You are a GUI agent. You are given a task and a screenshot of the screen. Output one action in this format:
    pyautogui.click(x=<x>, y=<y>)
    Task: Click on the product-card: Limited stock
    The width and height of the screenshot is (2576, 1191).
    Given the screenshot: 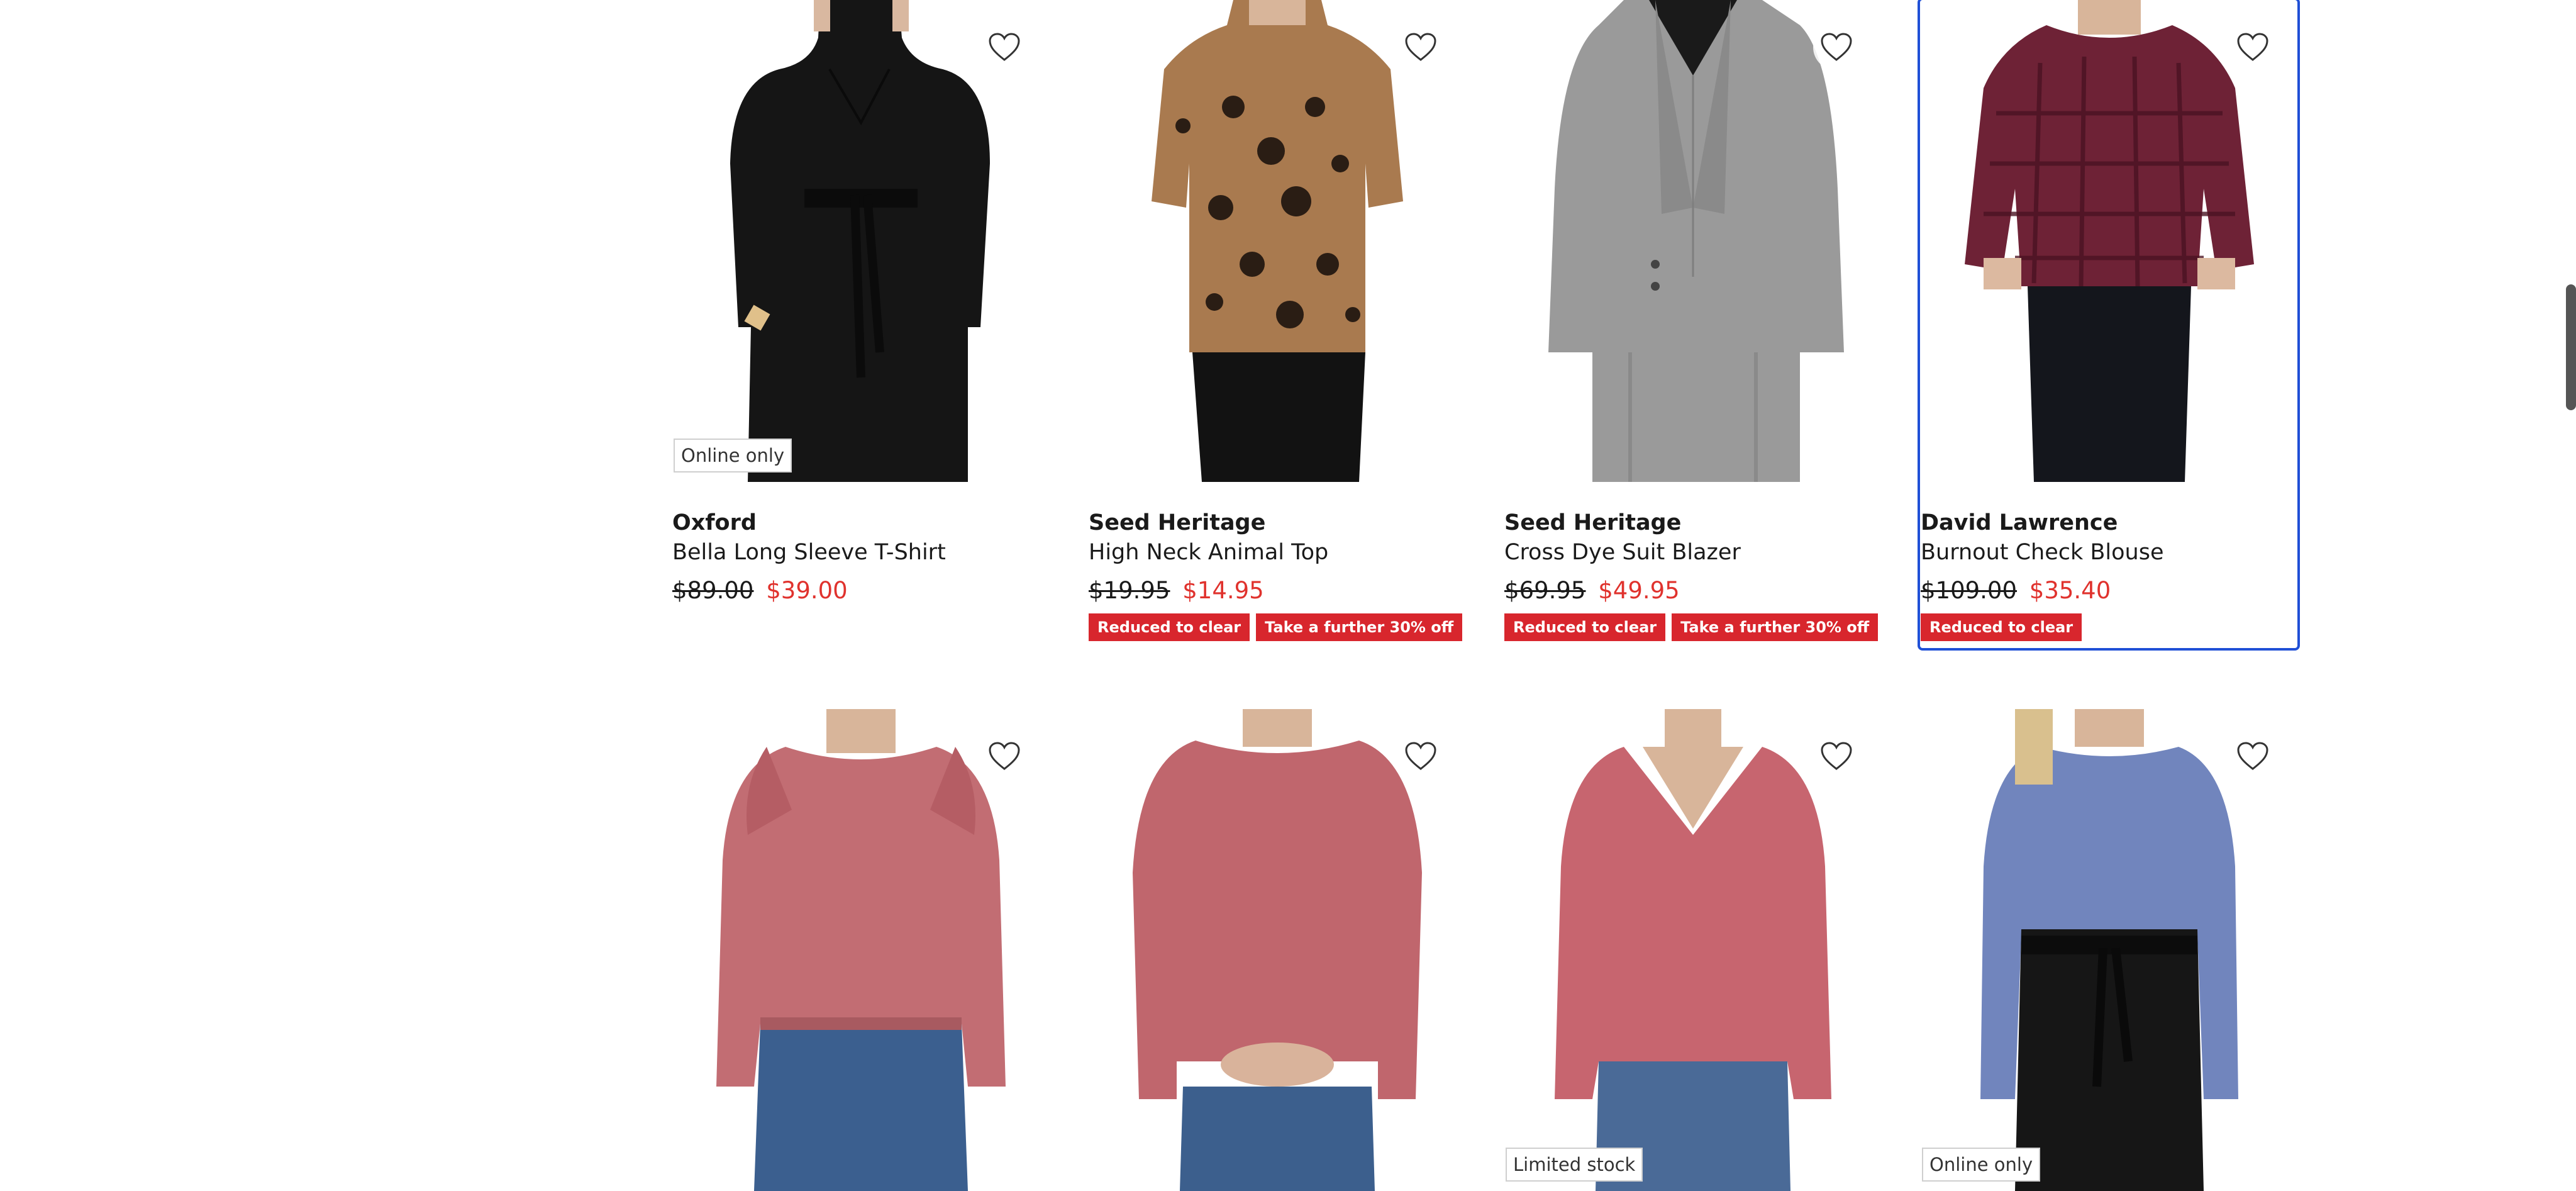 What is the action you would take?
    pyautogui.click(x=1692, y=950)
    